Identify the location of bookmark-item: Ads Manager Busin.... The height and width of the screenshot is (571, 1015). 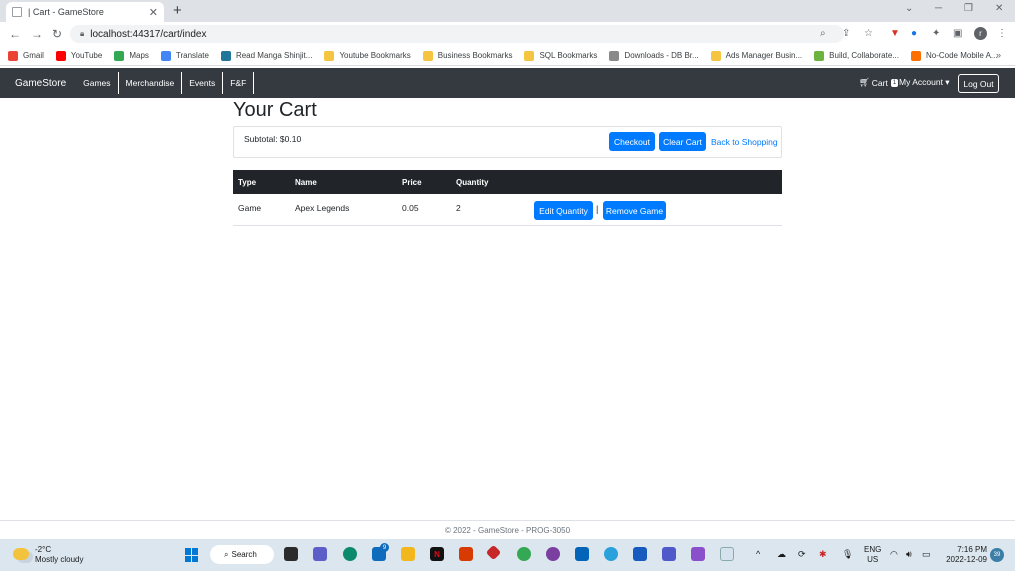
(756, 55).